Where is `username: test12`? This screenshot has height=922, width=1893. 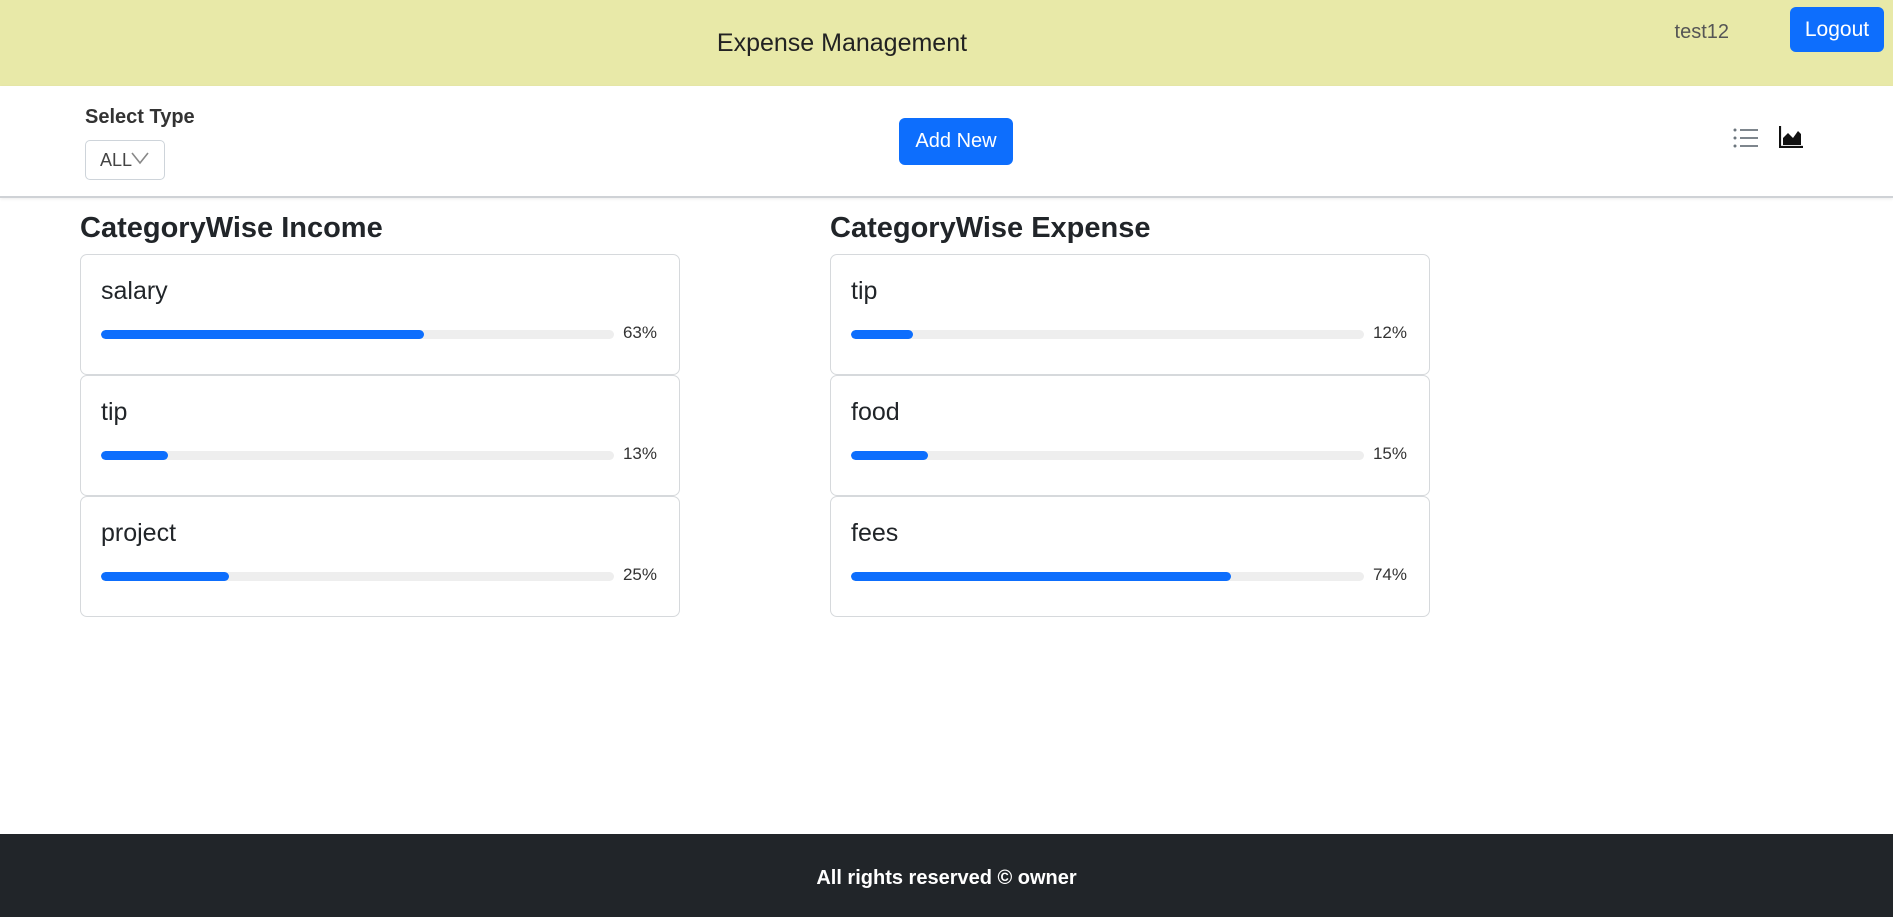 username: test12 is located at coordinates (1701, 32).